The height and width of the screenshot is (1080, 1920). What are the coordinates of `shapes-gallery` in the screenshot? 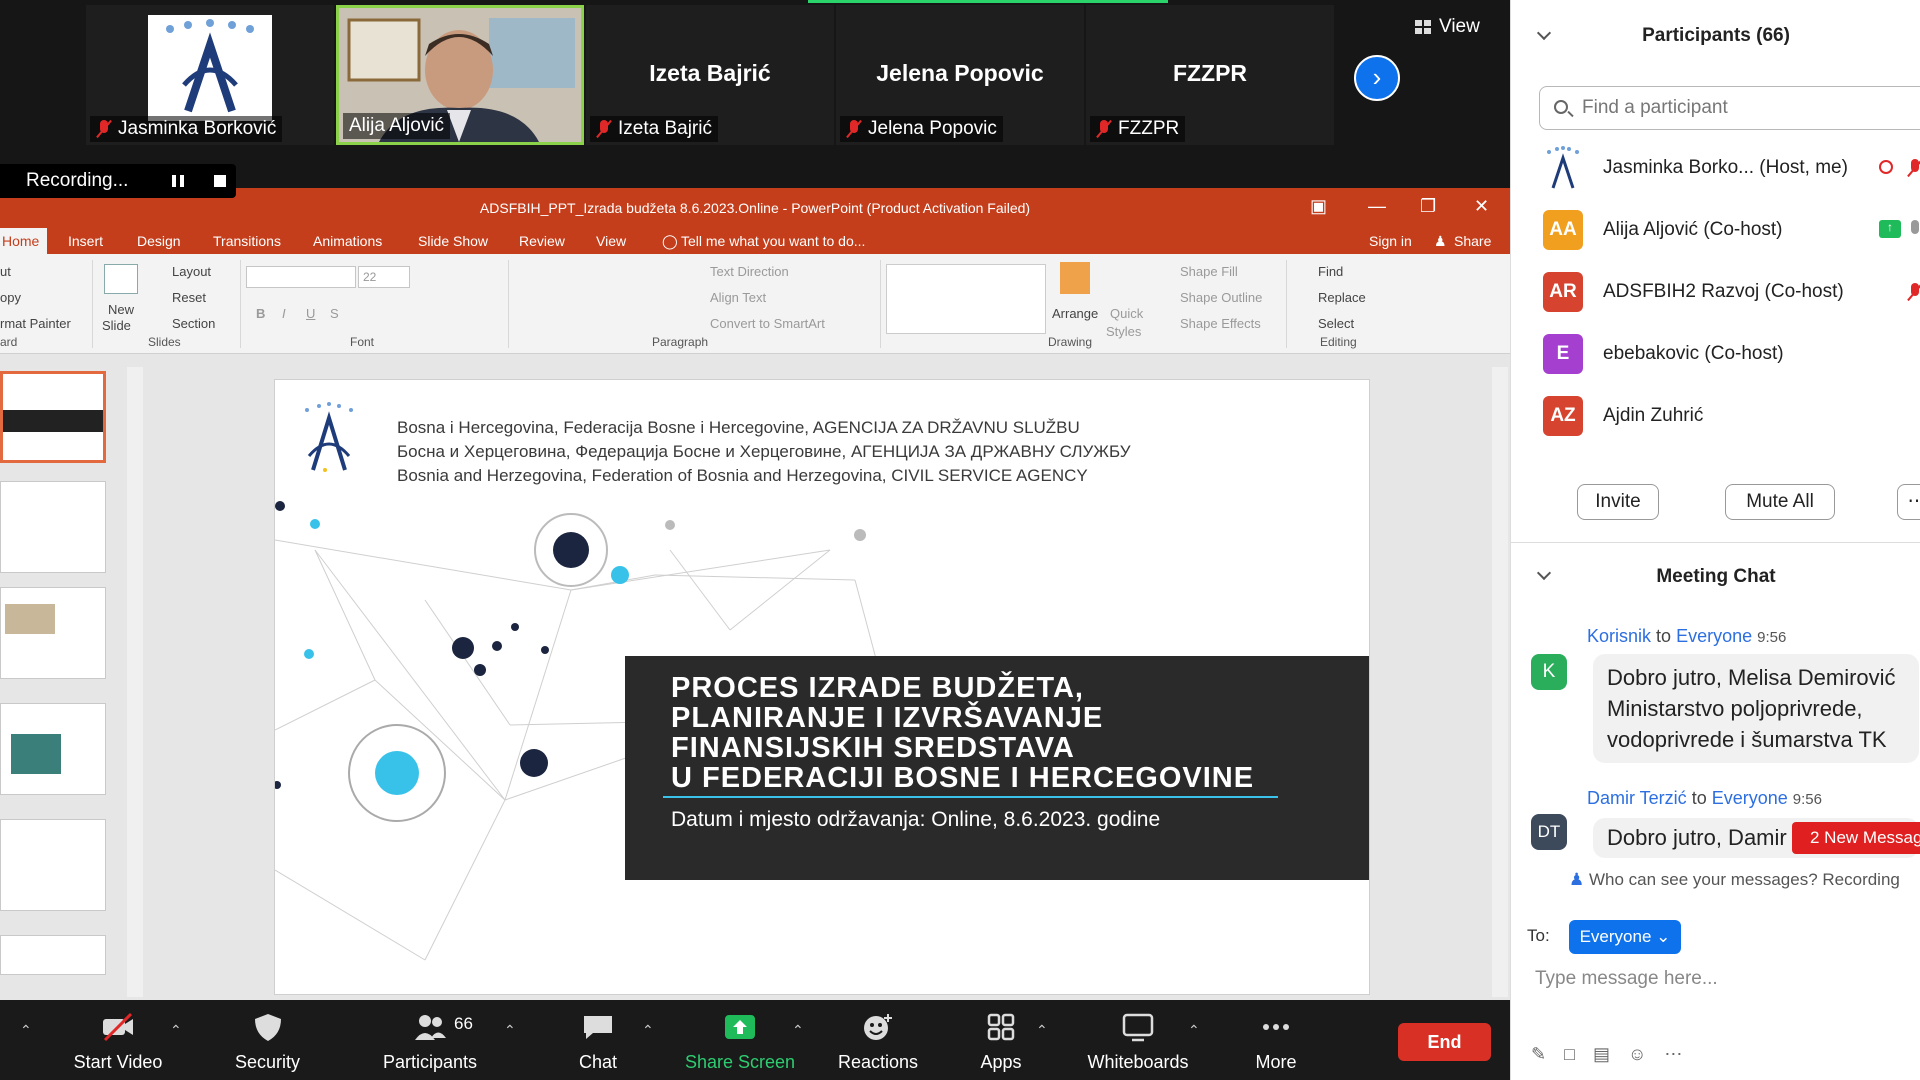 It's located at (966, 299).